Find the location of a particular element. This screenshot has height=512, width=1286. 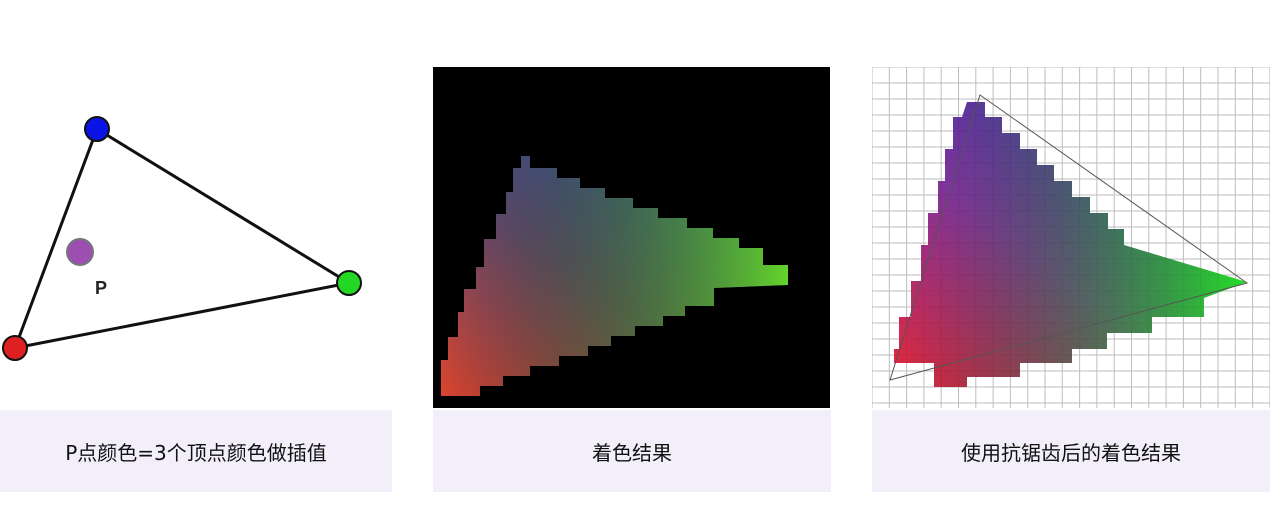

top-vertex-blue is located at coordinates (97, 129).